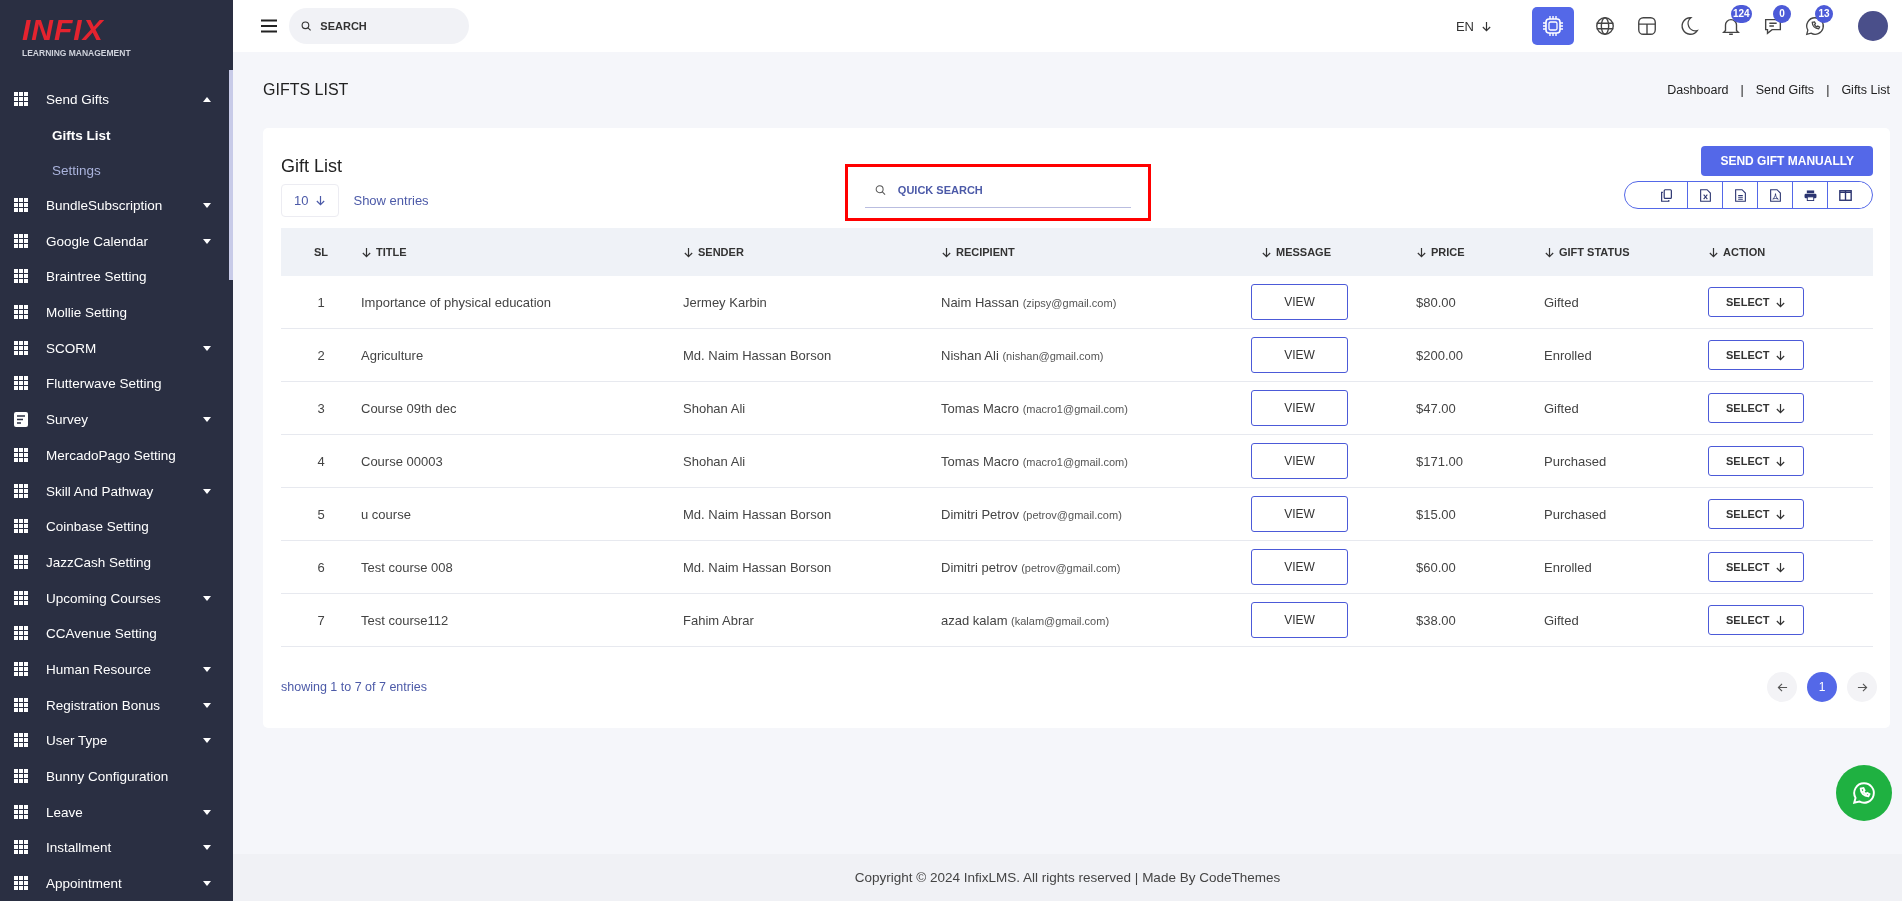 The height and width of the screenshot is (901, 1902). I want to click on layout-icon, so click(1647, 26).